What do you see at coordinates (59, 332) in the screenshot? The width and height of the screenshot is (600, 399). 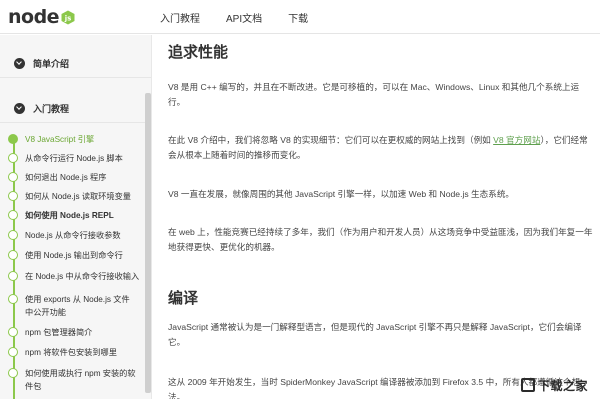 I see `toc-item-label: npm 包管理器简介` at bounding box center [59, 332].